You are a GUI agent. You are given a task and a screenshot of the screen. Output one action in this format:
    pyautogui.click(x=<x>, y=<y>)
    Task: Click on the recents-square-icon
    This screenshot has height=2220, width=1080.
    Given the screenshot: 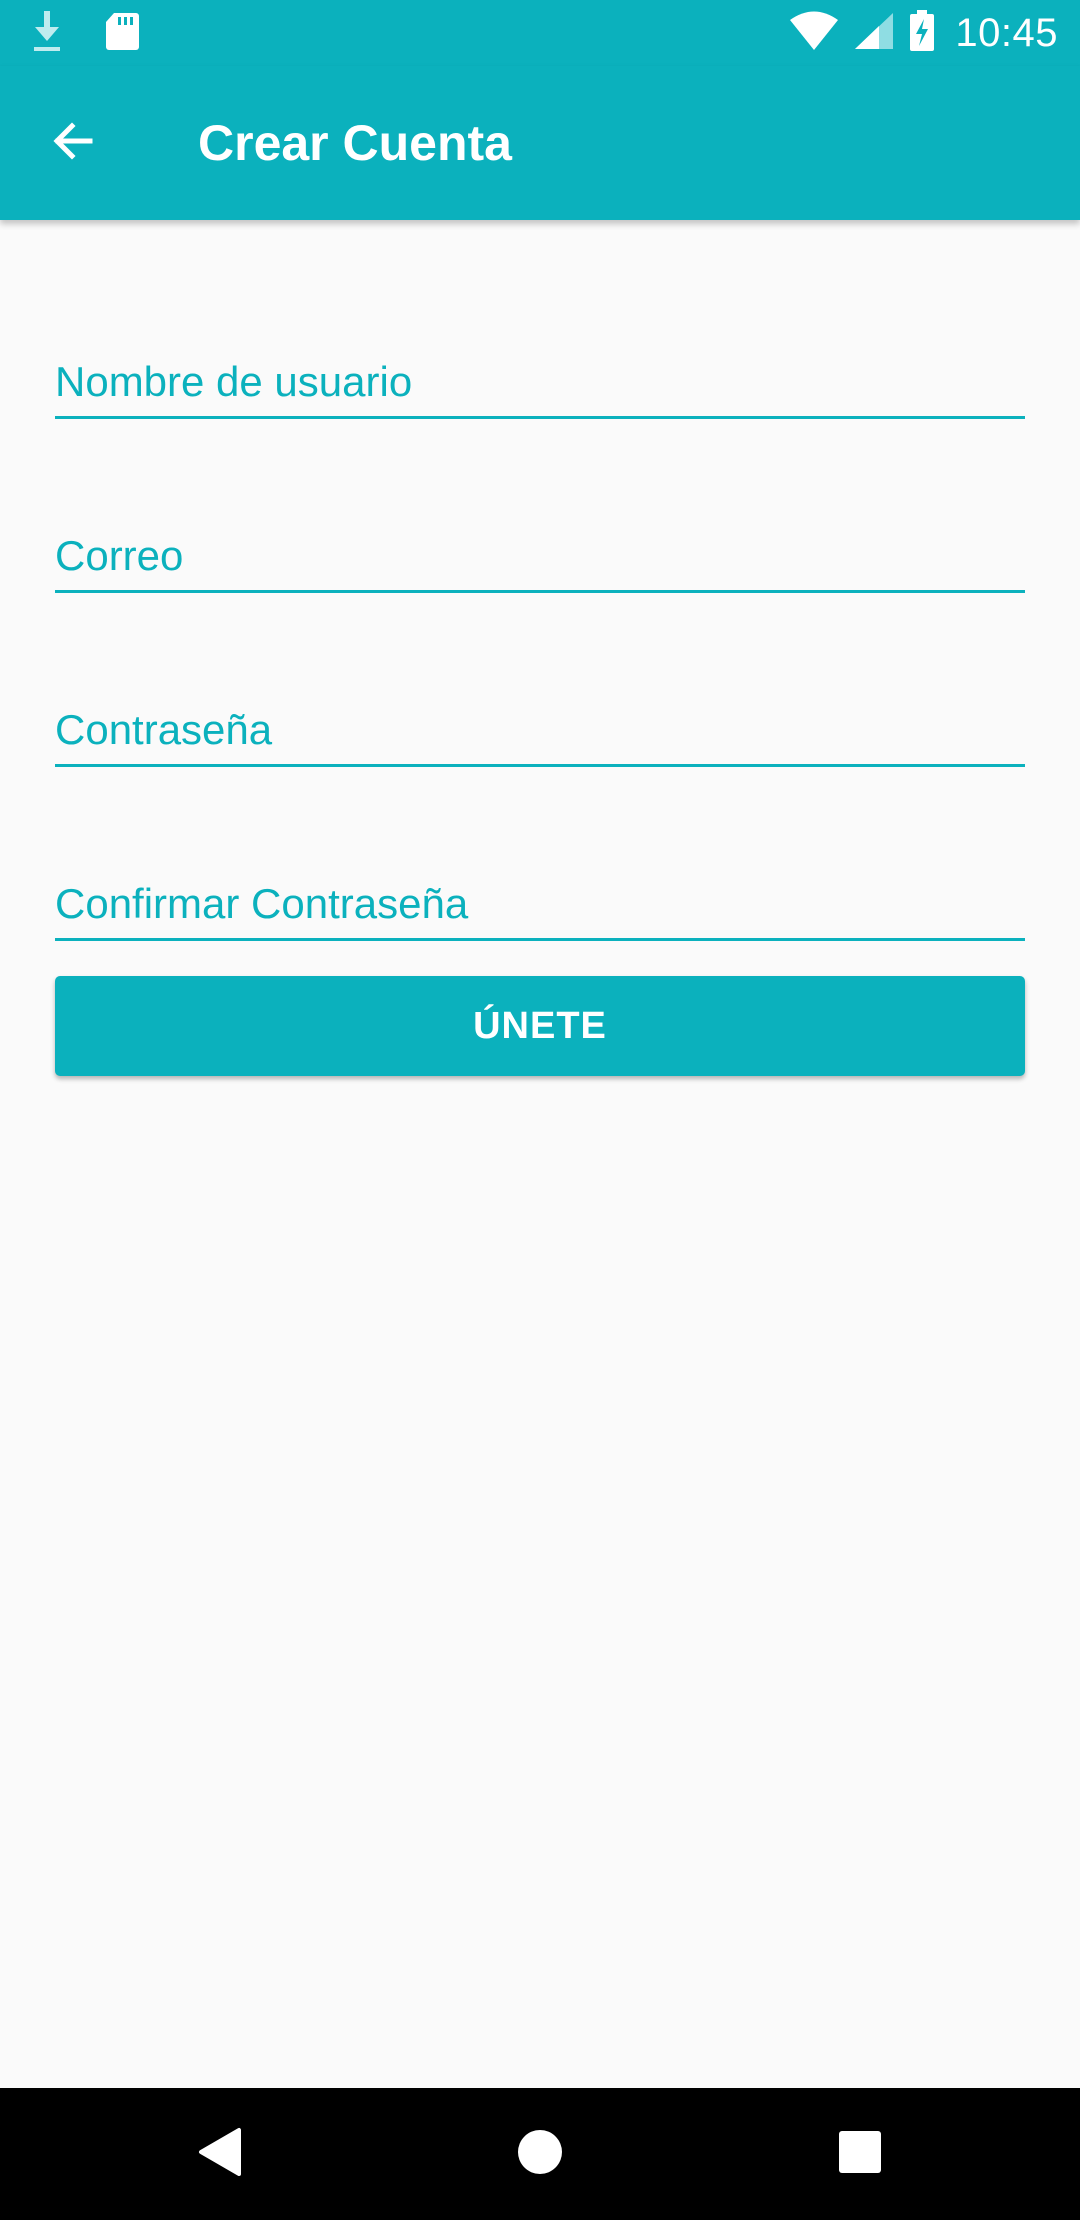 What is the action you would take?
    pyautogui.click(x=860, y=2154)
    